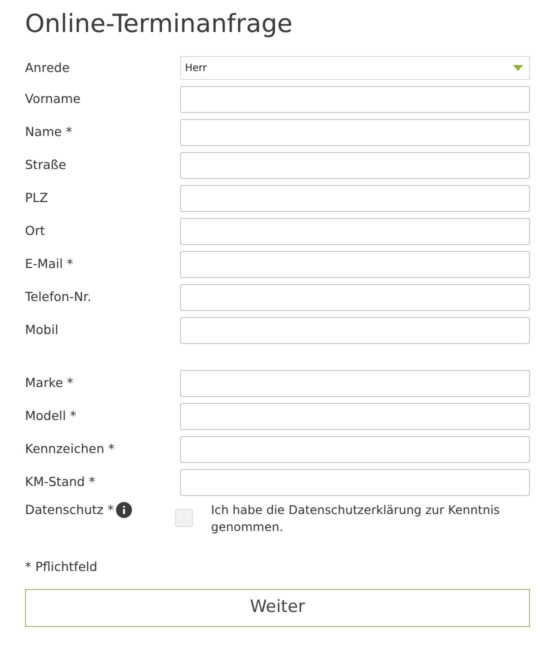 This screenshot has width=556, height=651. Describe the element at coordinates (70, 449) in the screenshot. I see `field-label: Kennzeichen *` at that location.